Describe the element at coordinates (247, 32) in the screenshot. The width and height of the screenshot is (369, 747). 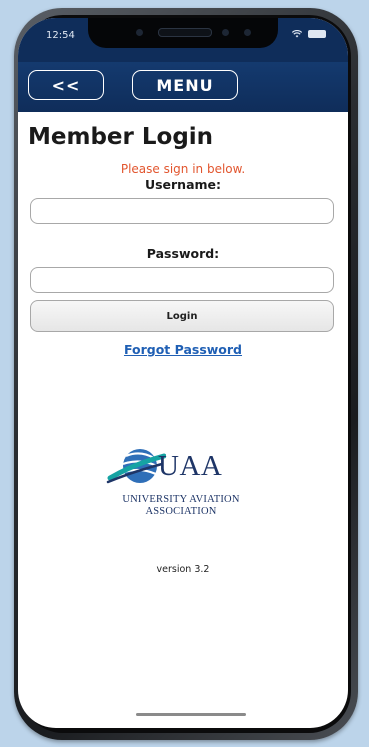
I see `proximity-sensor` at that location.